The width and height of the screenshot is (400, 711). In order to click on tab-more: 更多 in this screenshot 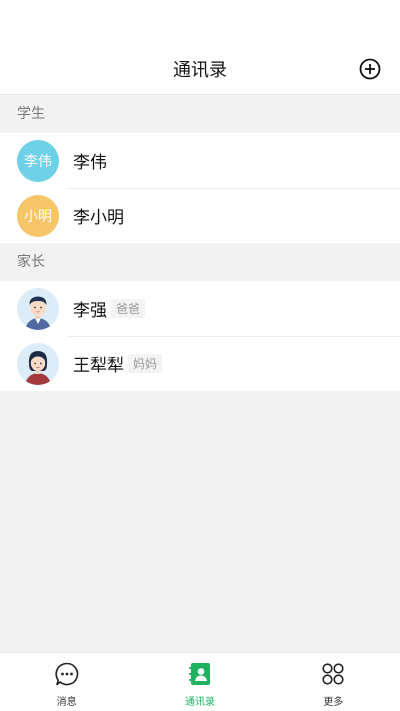, I will do `click(333, 682)`.